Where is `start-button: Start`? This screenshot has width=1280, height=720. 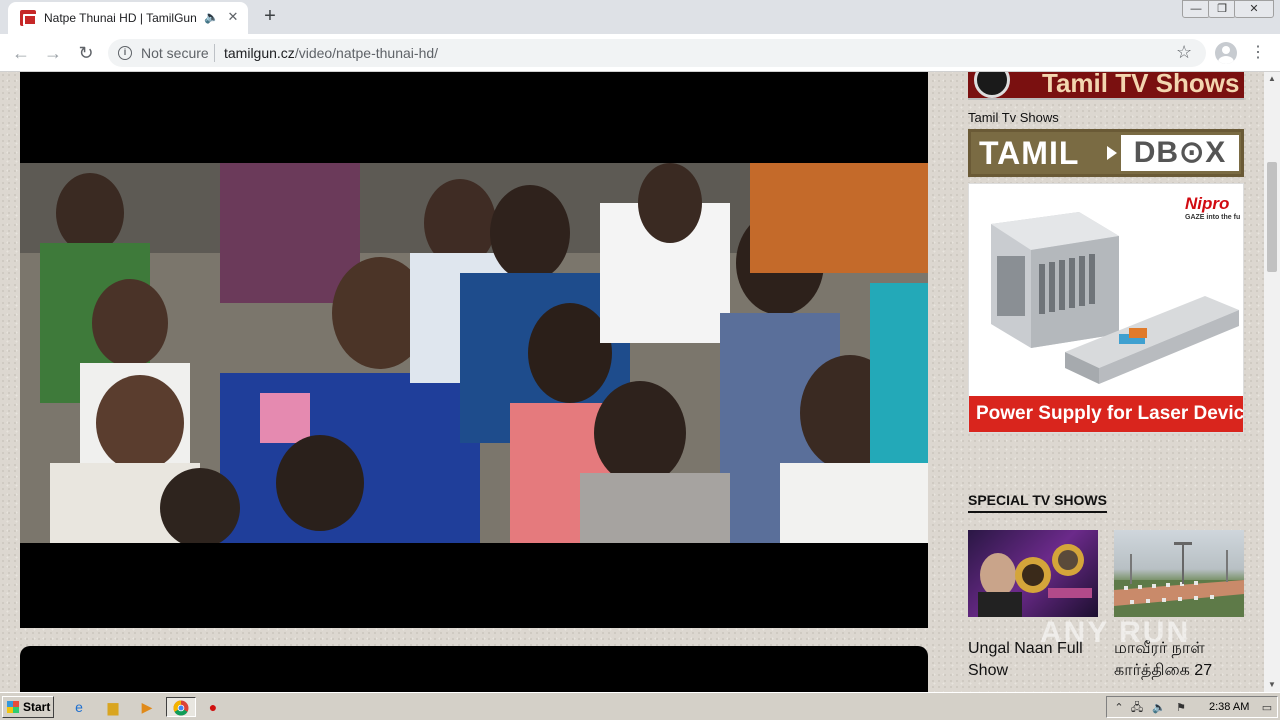
start-button: Start is located at coordinates (28, 707).